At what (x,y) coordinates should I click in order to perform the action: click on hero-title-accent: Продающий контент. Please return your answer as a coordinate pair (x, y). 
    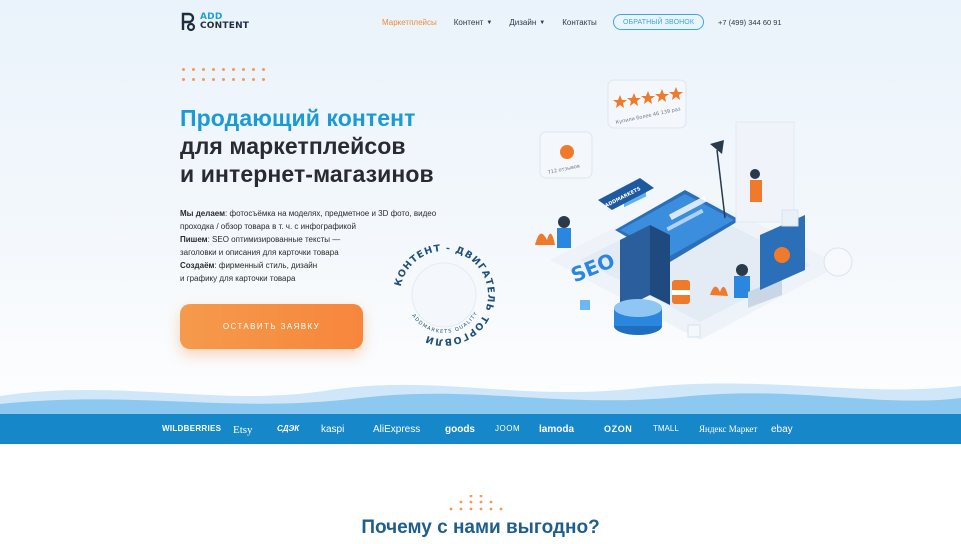
    Looking at the image, I should click on (298, 118).